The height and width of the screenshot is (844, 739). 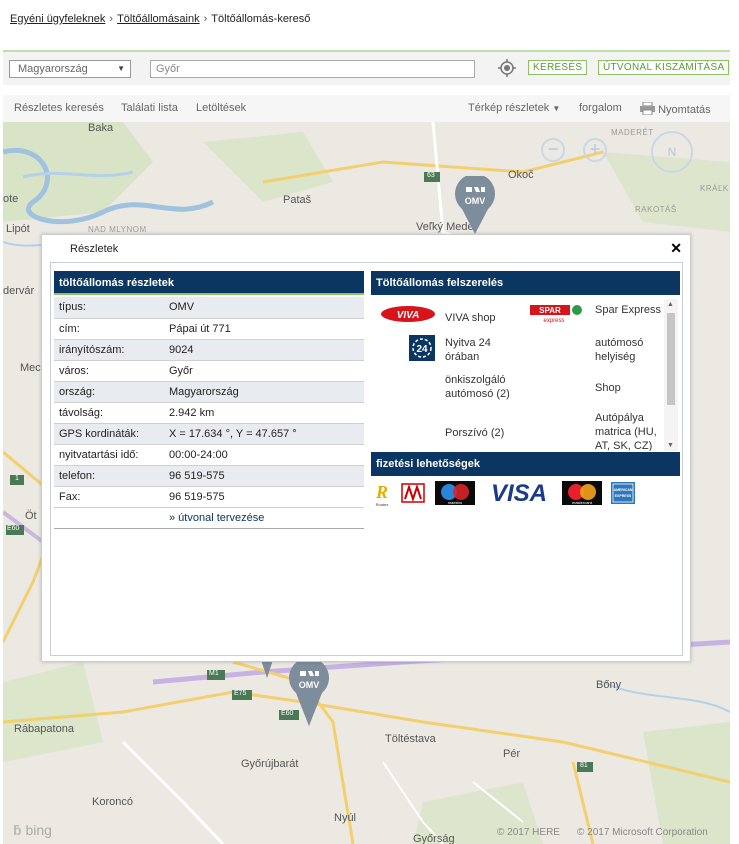 I want to click on place-label-ot: Öt, so click(x=31, y=516).